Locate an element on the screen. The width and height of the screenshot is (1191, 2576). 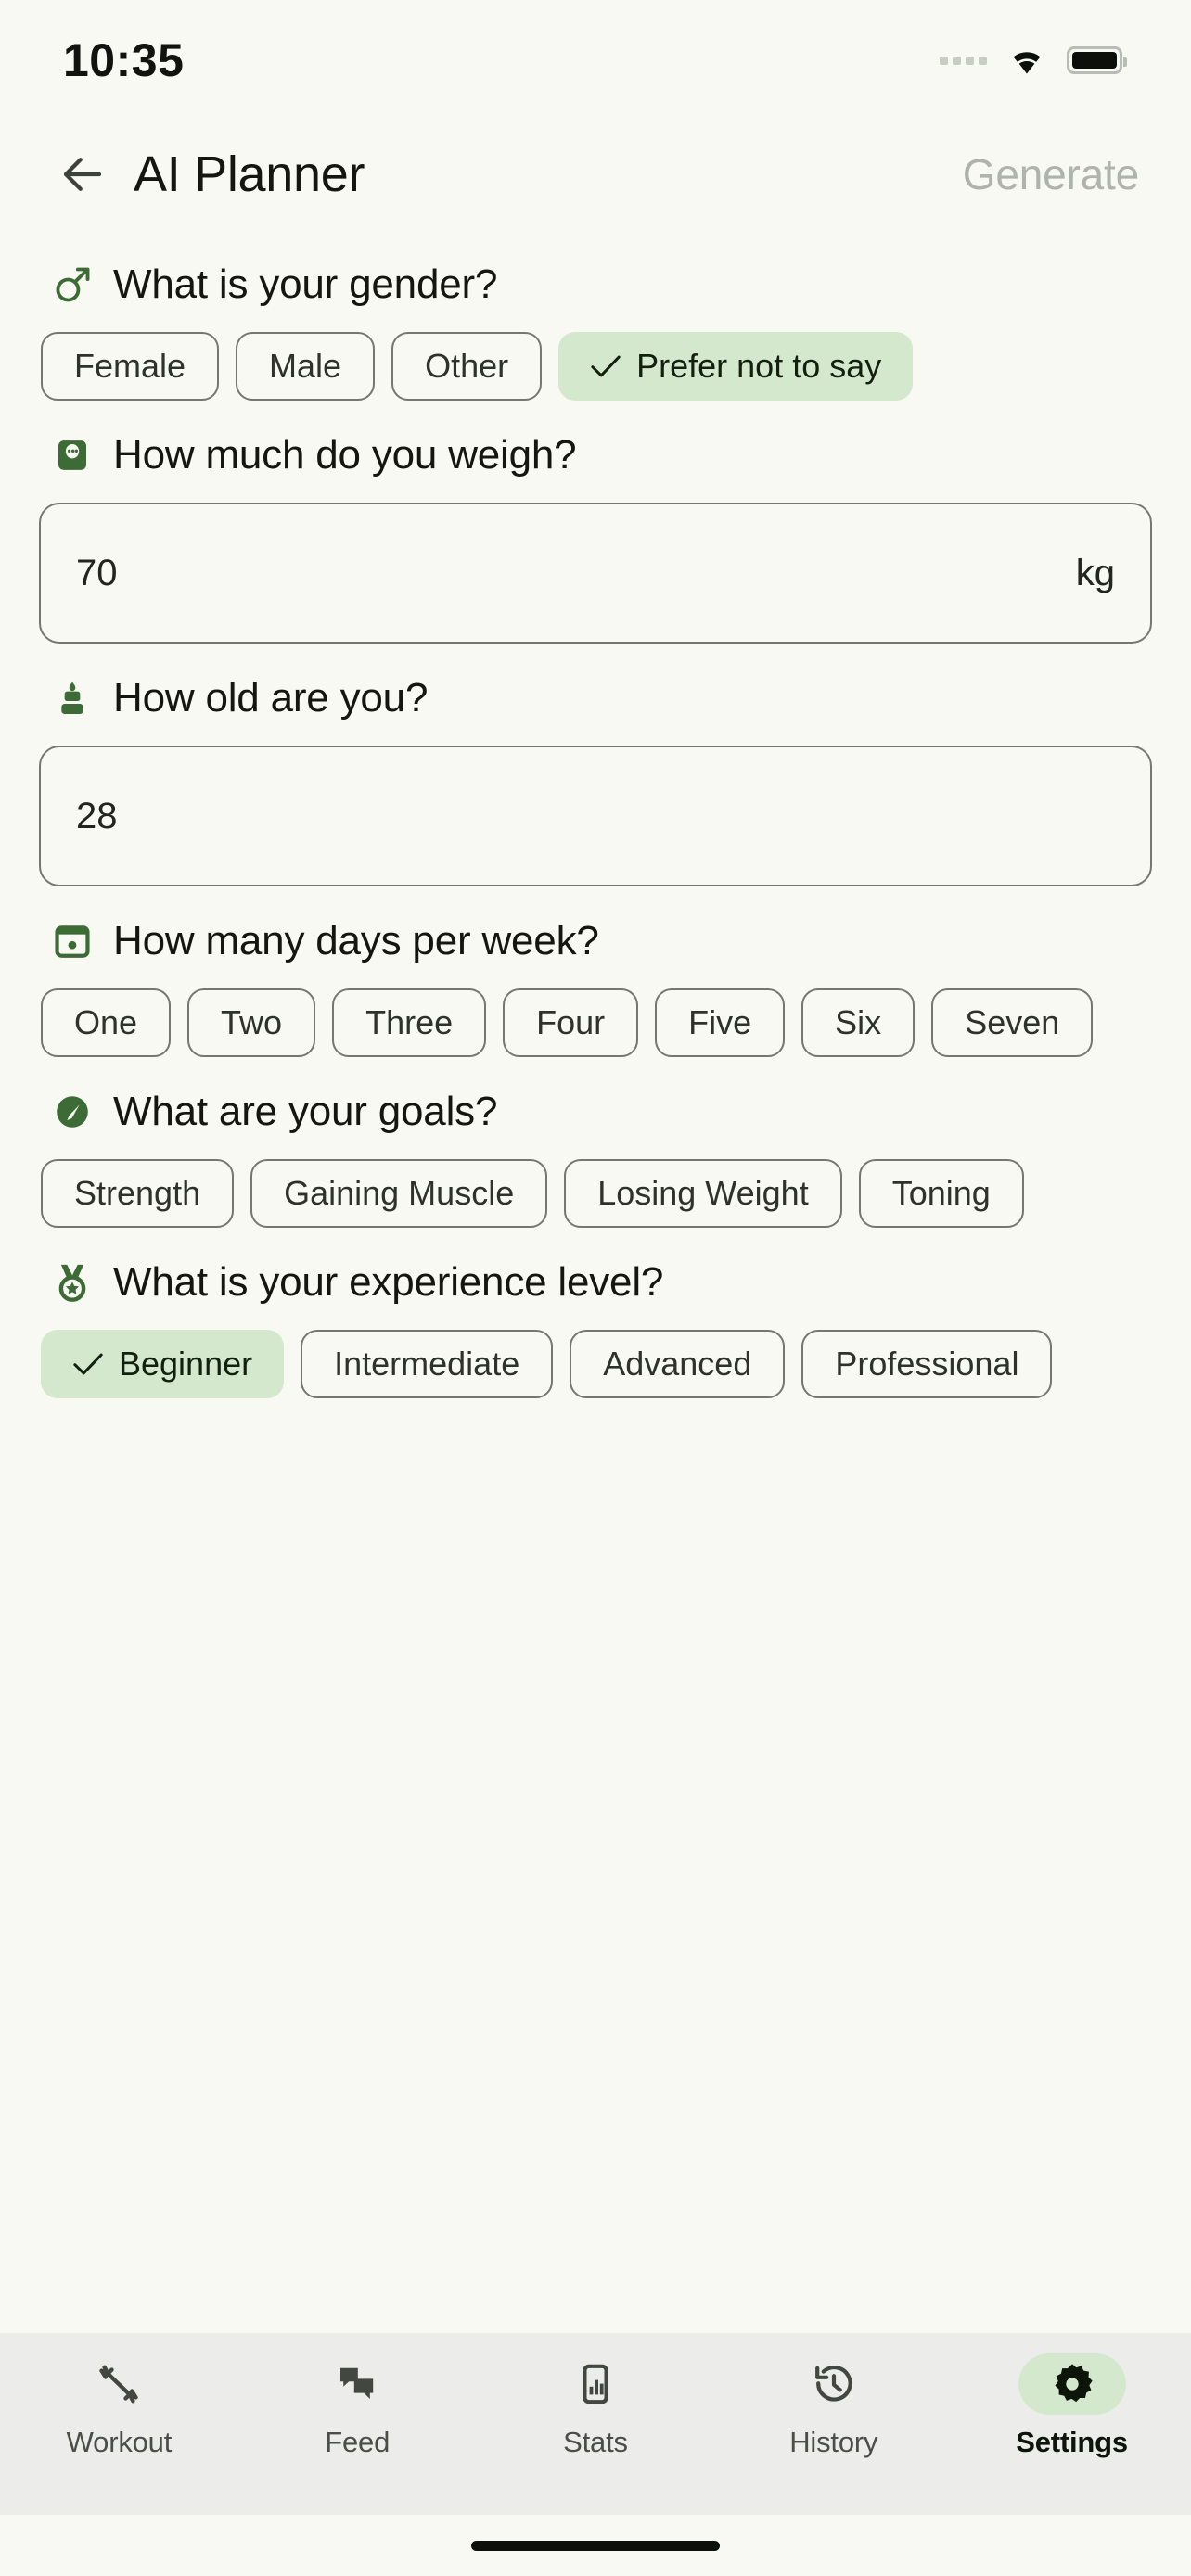
chip-female: Female is located at coordinates (130, 366).